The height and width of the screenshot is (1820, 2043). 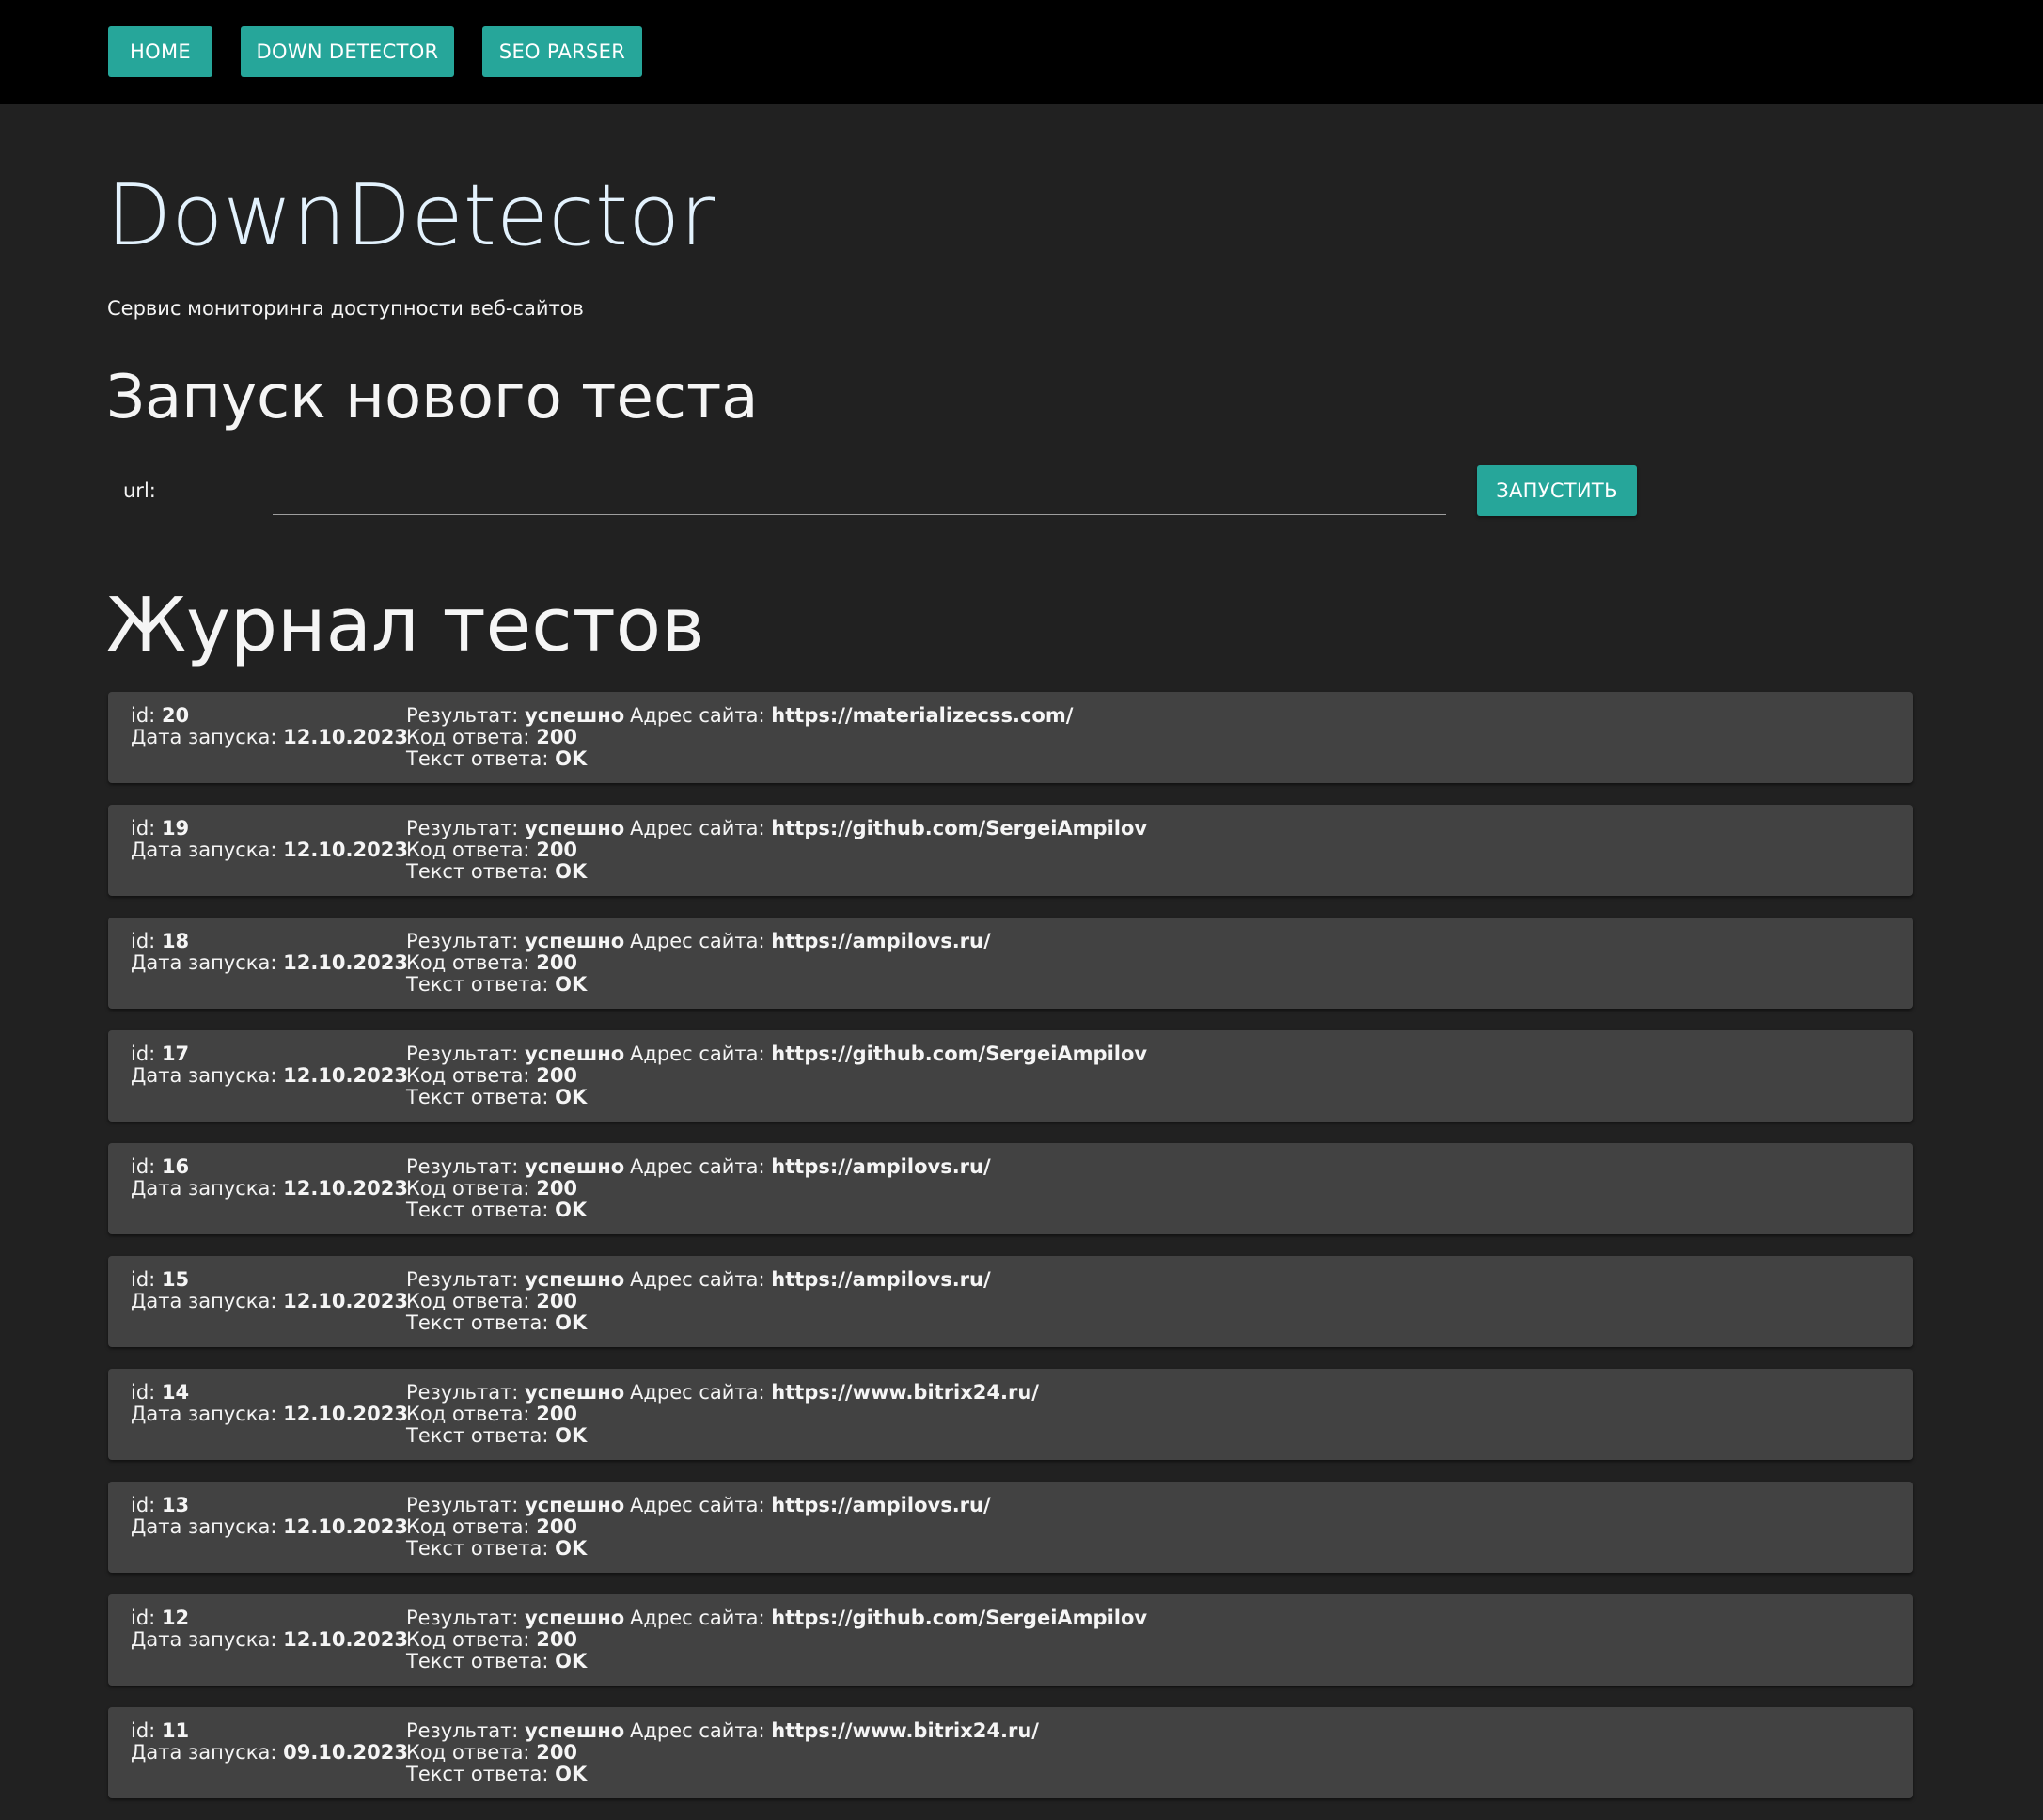 I want to click on id-value: 15, so click(x=175, y=1279).